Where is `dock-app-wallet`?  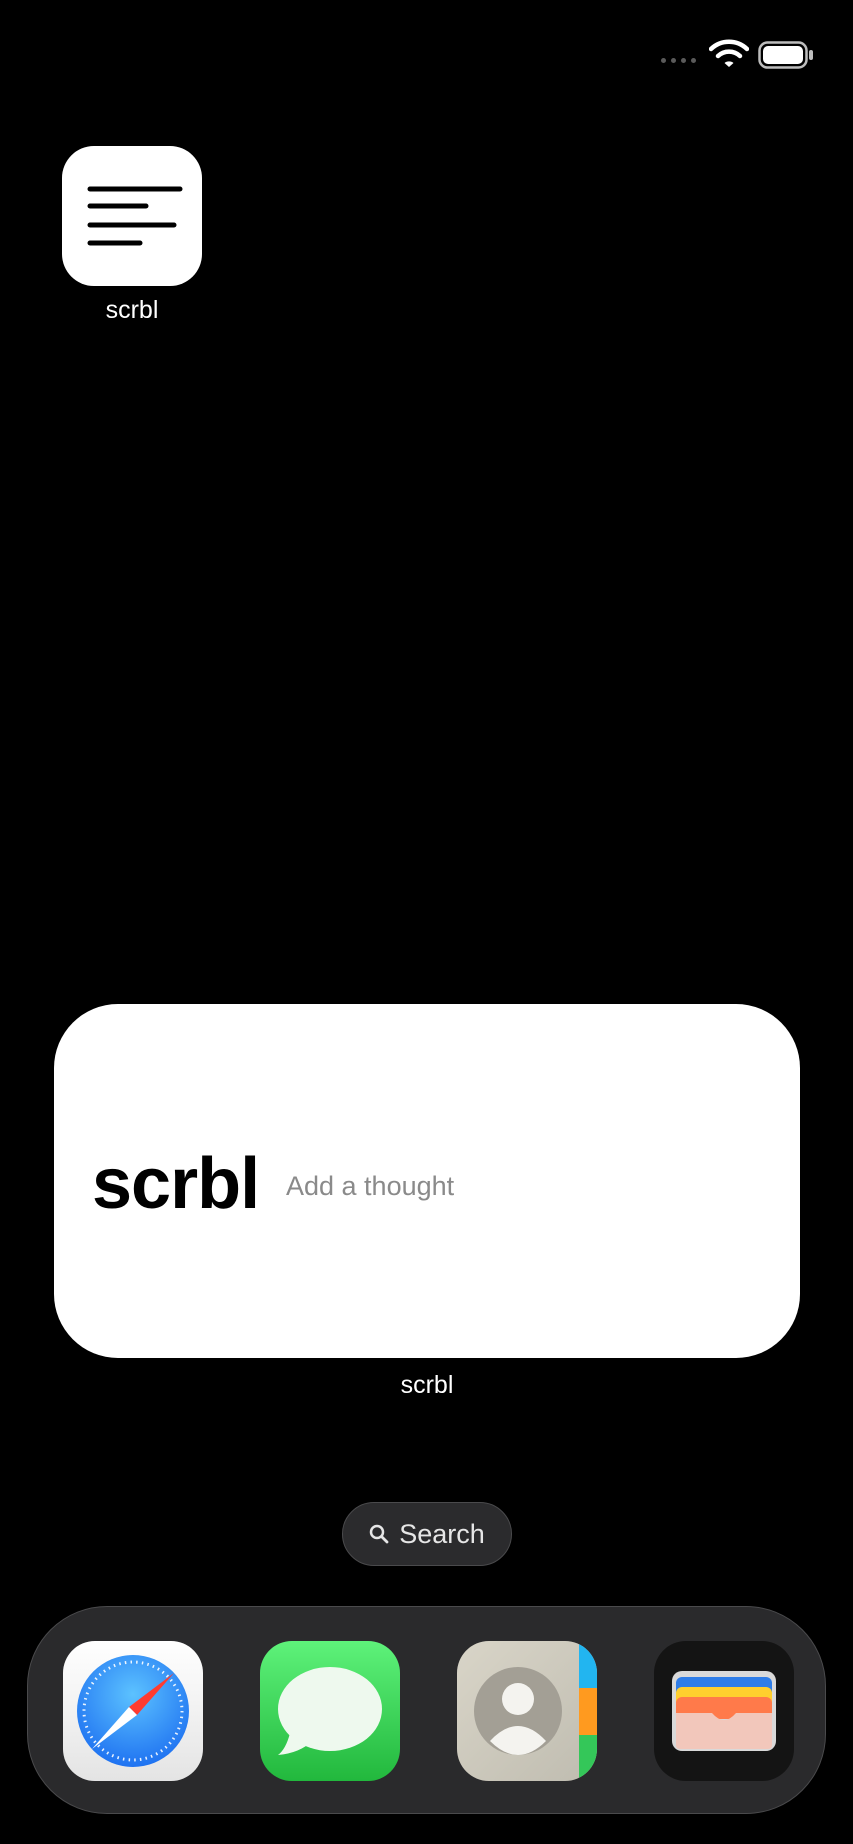
dock-app-wallet is located at coordinates (724, 1711).